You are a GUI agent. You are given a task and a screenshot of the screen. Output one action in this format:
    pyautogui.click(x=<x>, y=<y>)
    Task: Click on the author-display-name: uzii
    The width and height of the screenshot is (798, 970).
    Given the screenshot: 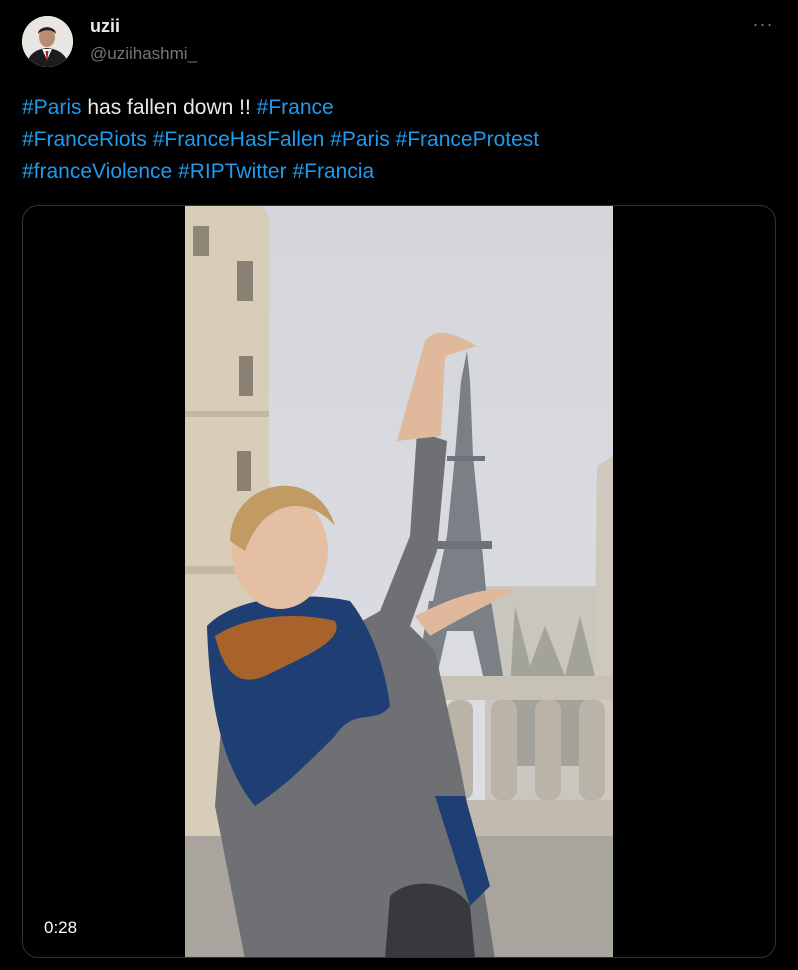 What is the action you would take?
    pyautogui.click(x=105, y=26)
    